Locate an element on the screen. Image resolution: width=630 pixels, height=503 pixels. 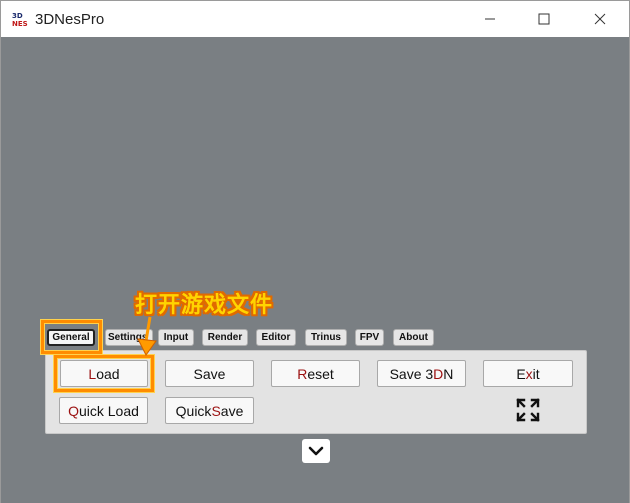
tab-editor: Editor is located at coordinates (276, 337).